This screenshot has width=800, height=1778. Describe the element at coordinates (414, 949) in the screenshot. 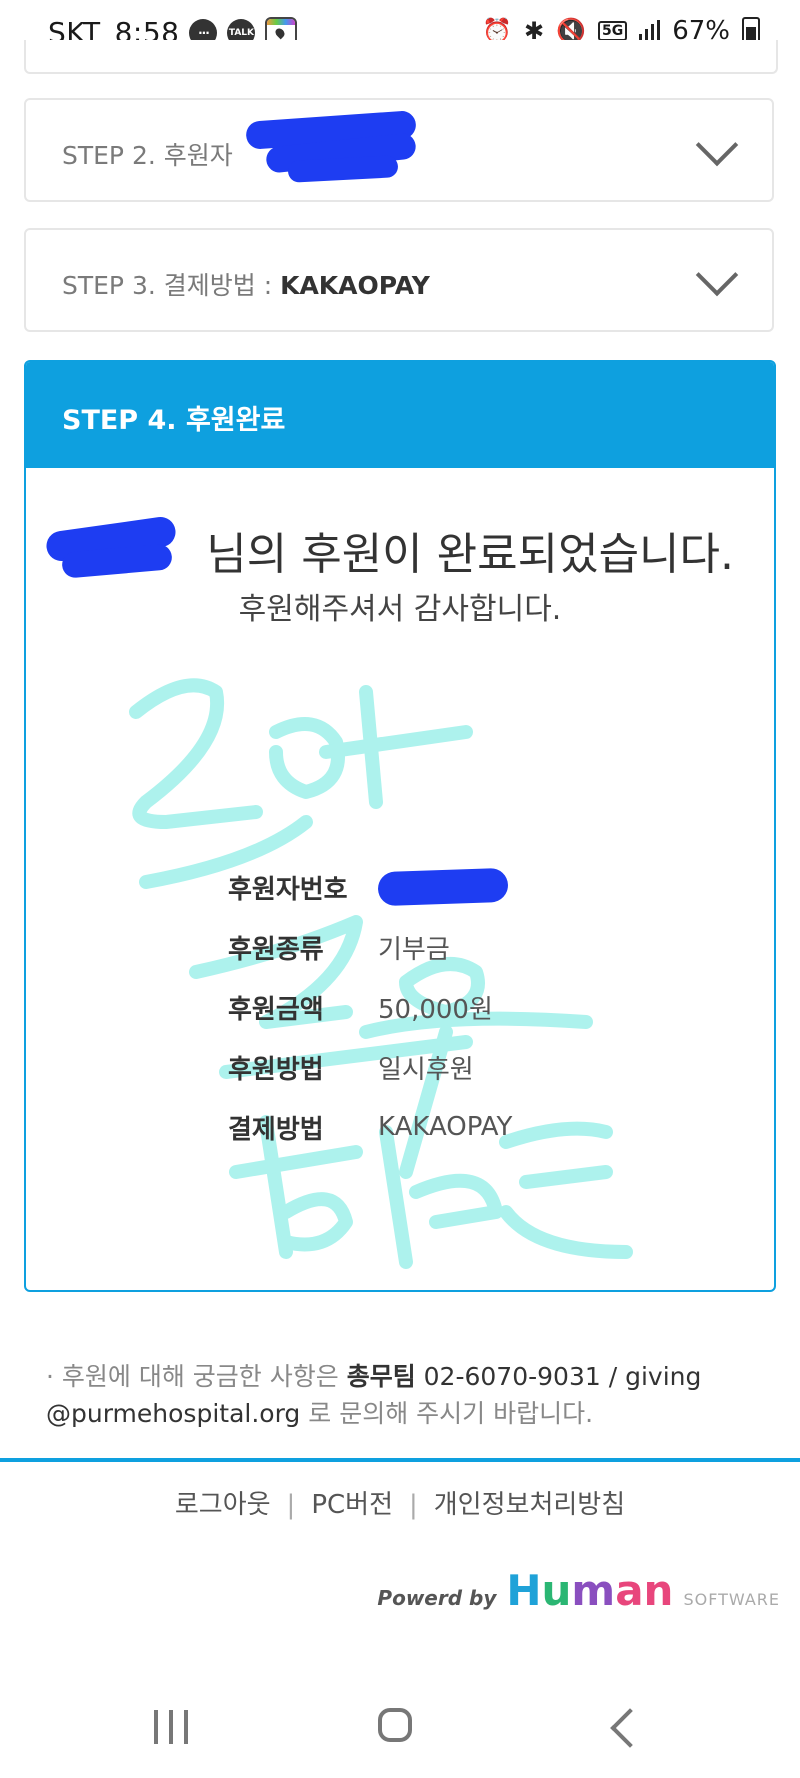

I see `detail-value: 기부금` at that location.